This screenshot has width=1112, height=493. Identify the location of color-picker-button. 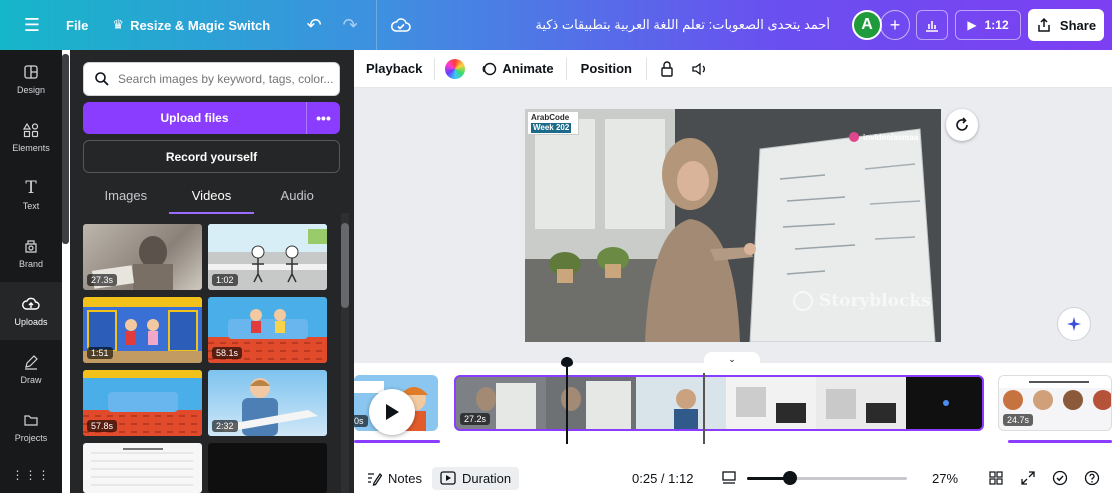
(455, 68).